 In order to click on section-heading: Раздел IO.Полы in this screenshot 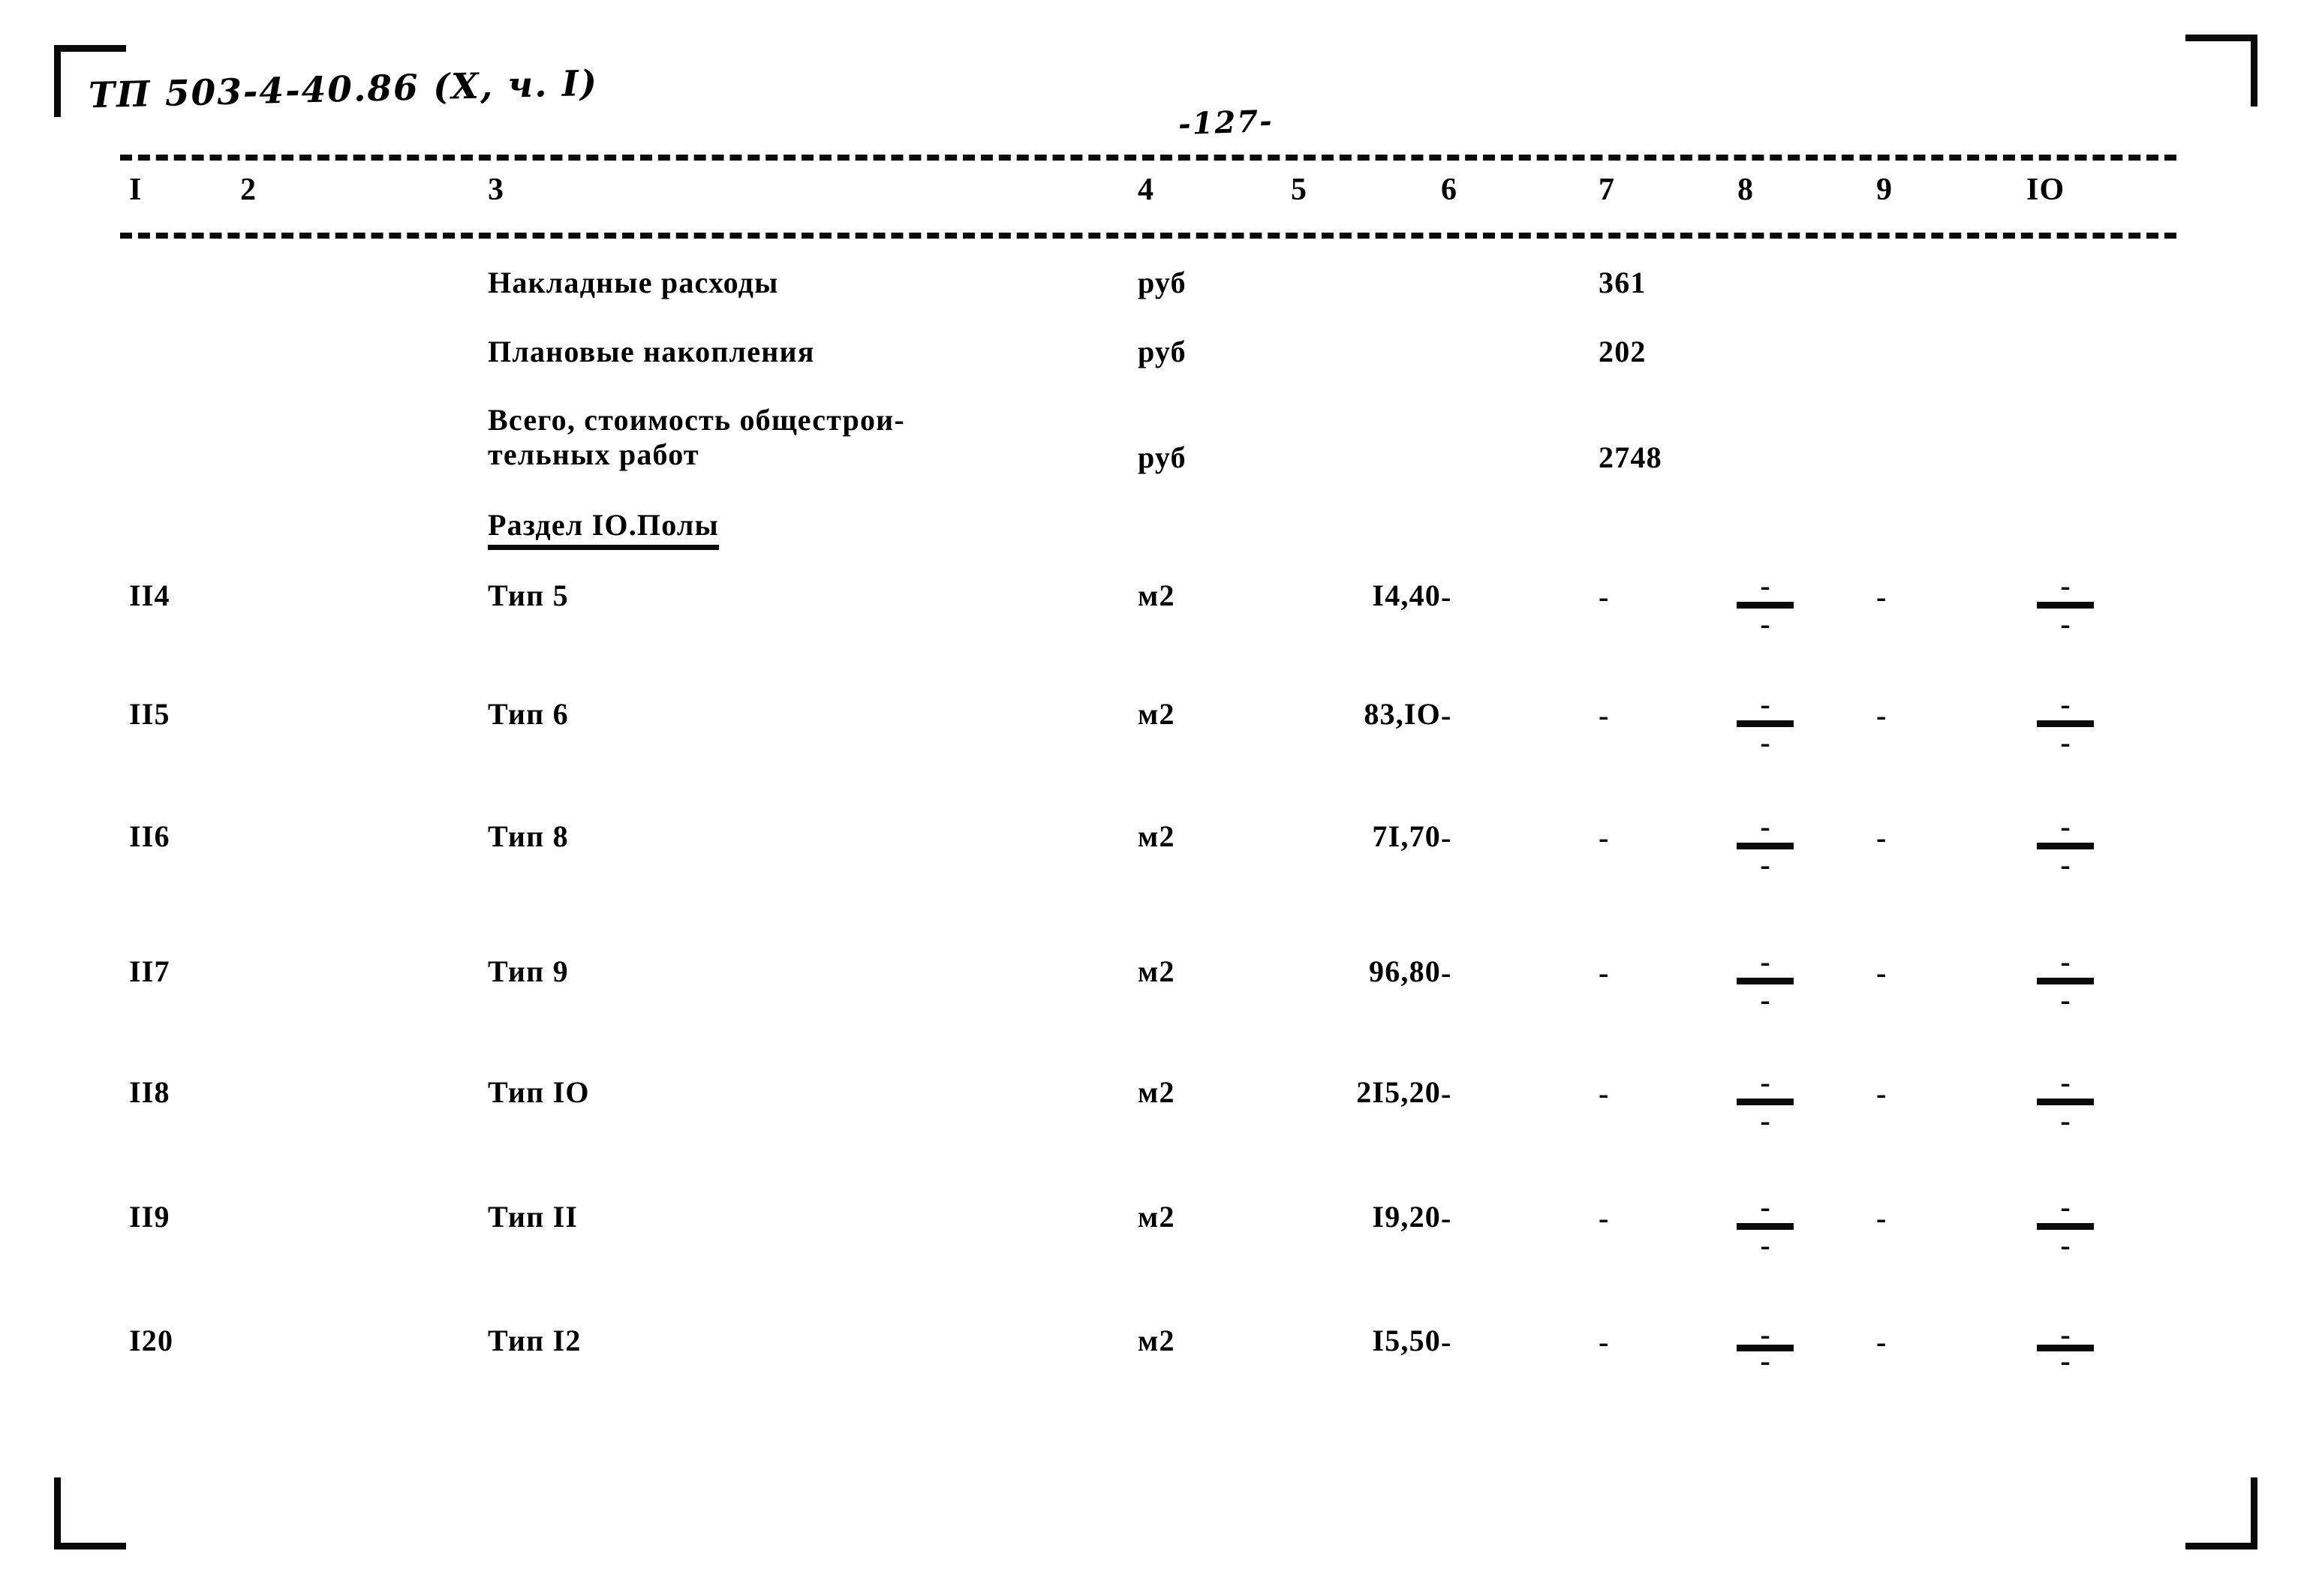, I will do `click(603, 528)`.